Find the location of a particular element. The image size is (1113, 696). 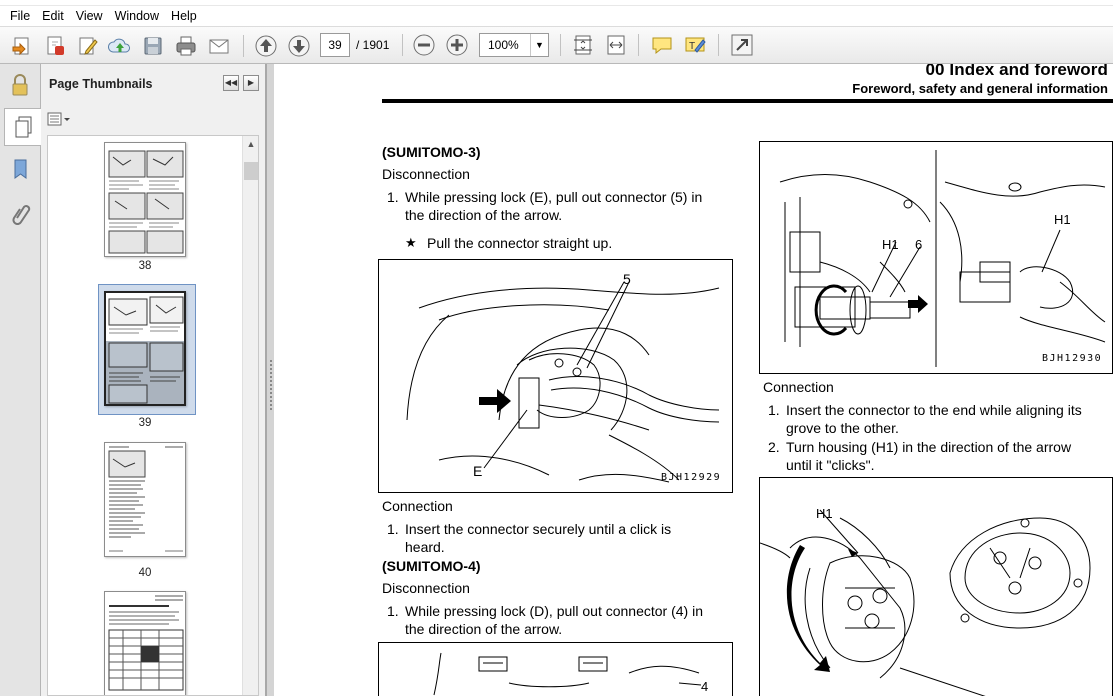

thumbnail-options-button is located at coordinates (61, 119).